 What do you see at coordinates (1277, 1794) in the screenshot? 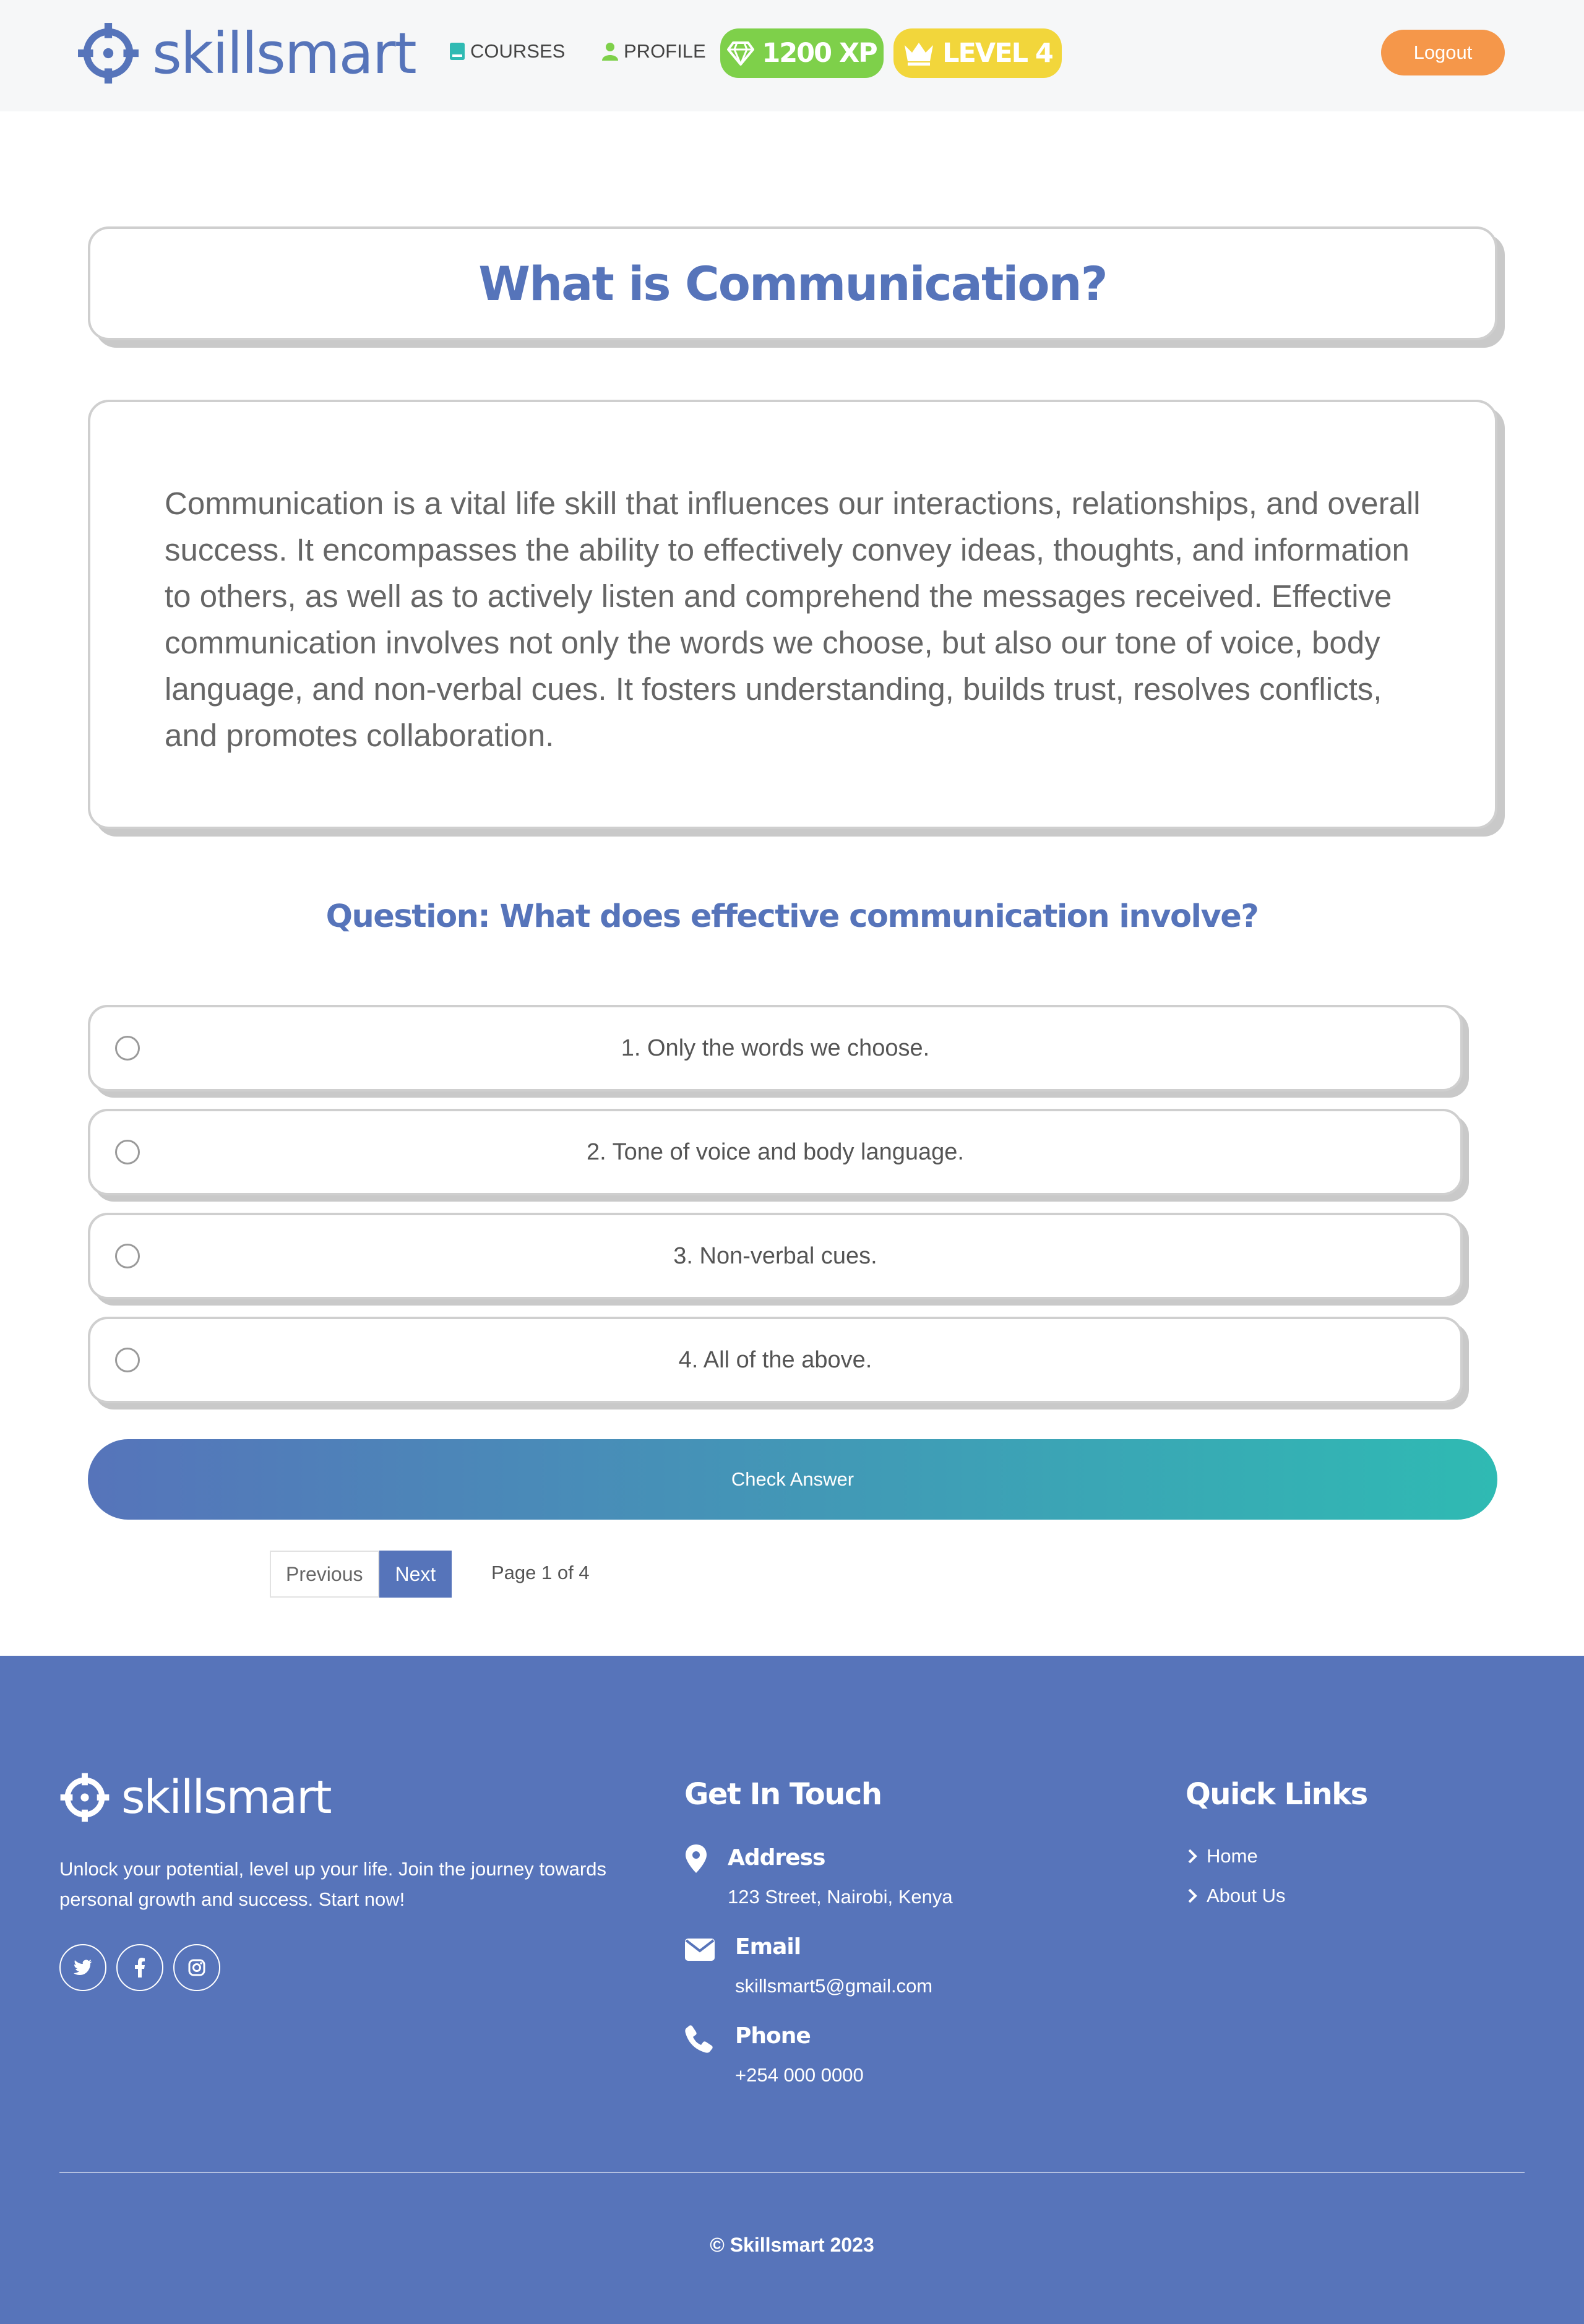
I see `quick-links-heading: Quick Links` at bounding box center [1277, 1794].